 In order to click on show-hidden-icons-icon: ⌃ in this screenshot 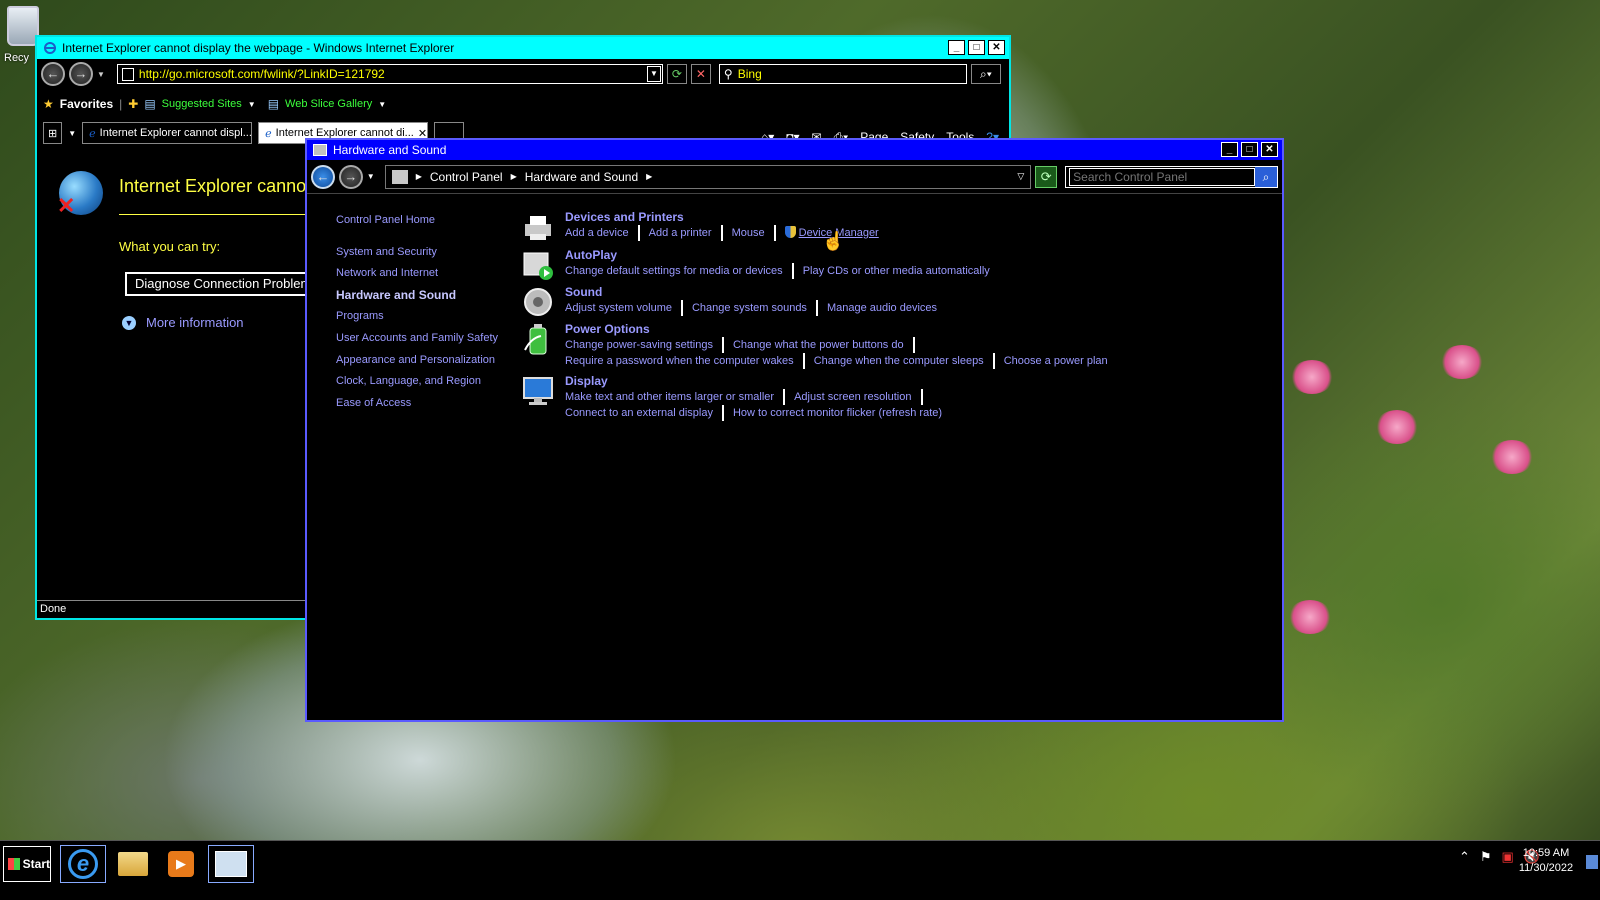, I will do `click(1464, 857)`.